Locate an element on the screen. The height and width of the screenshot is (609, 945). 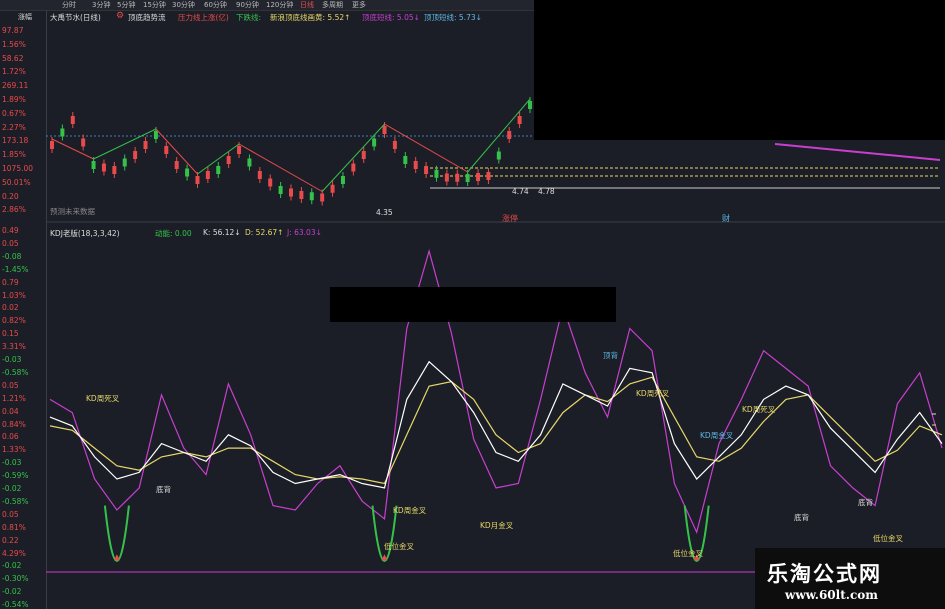
watermark-badge: 乐淘公式网 www.60lt.com is located at coordinates (850, 578).